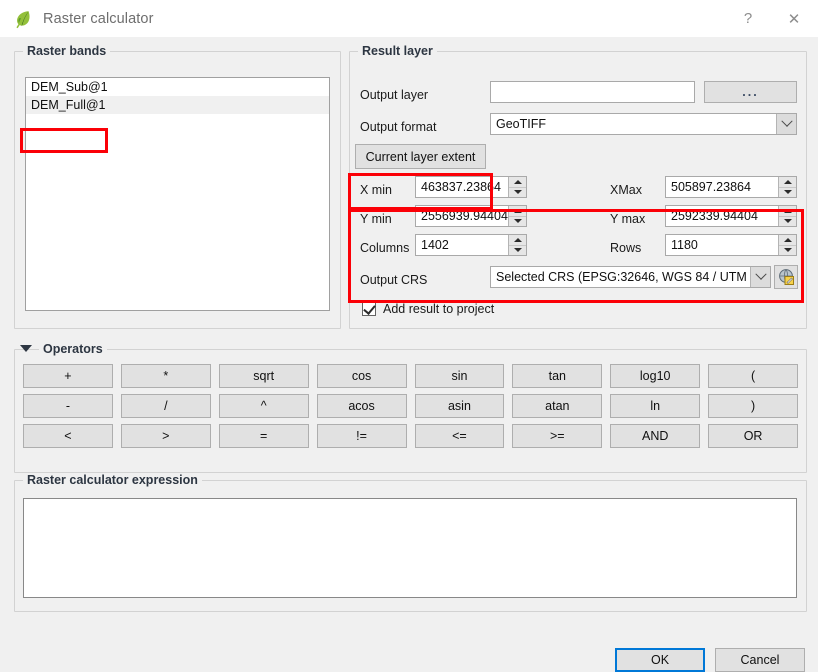  Describe the element at coordinates (459, 436) in the screenshot. I see `operator-button: <=` at that location.